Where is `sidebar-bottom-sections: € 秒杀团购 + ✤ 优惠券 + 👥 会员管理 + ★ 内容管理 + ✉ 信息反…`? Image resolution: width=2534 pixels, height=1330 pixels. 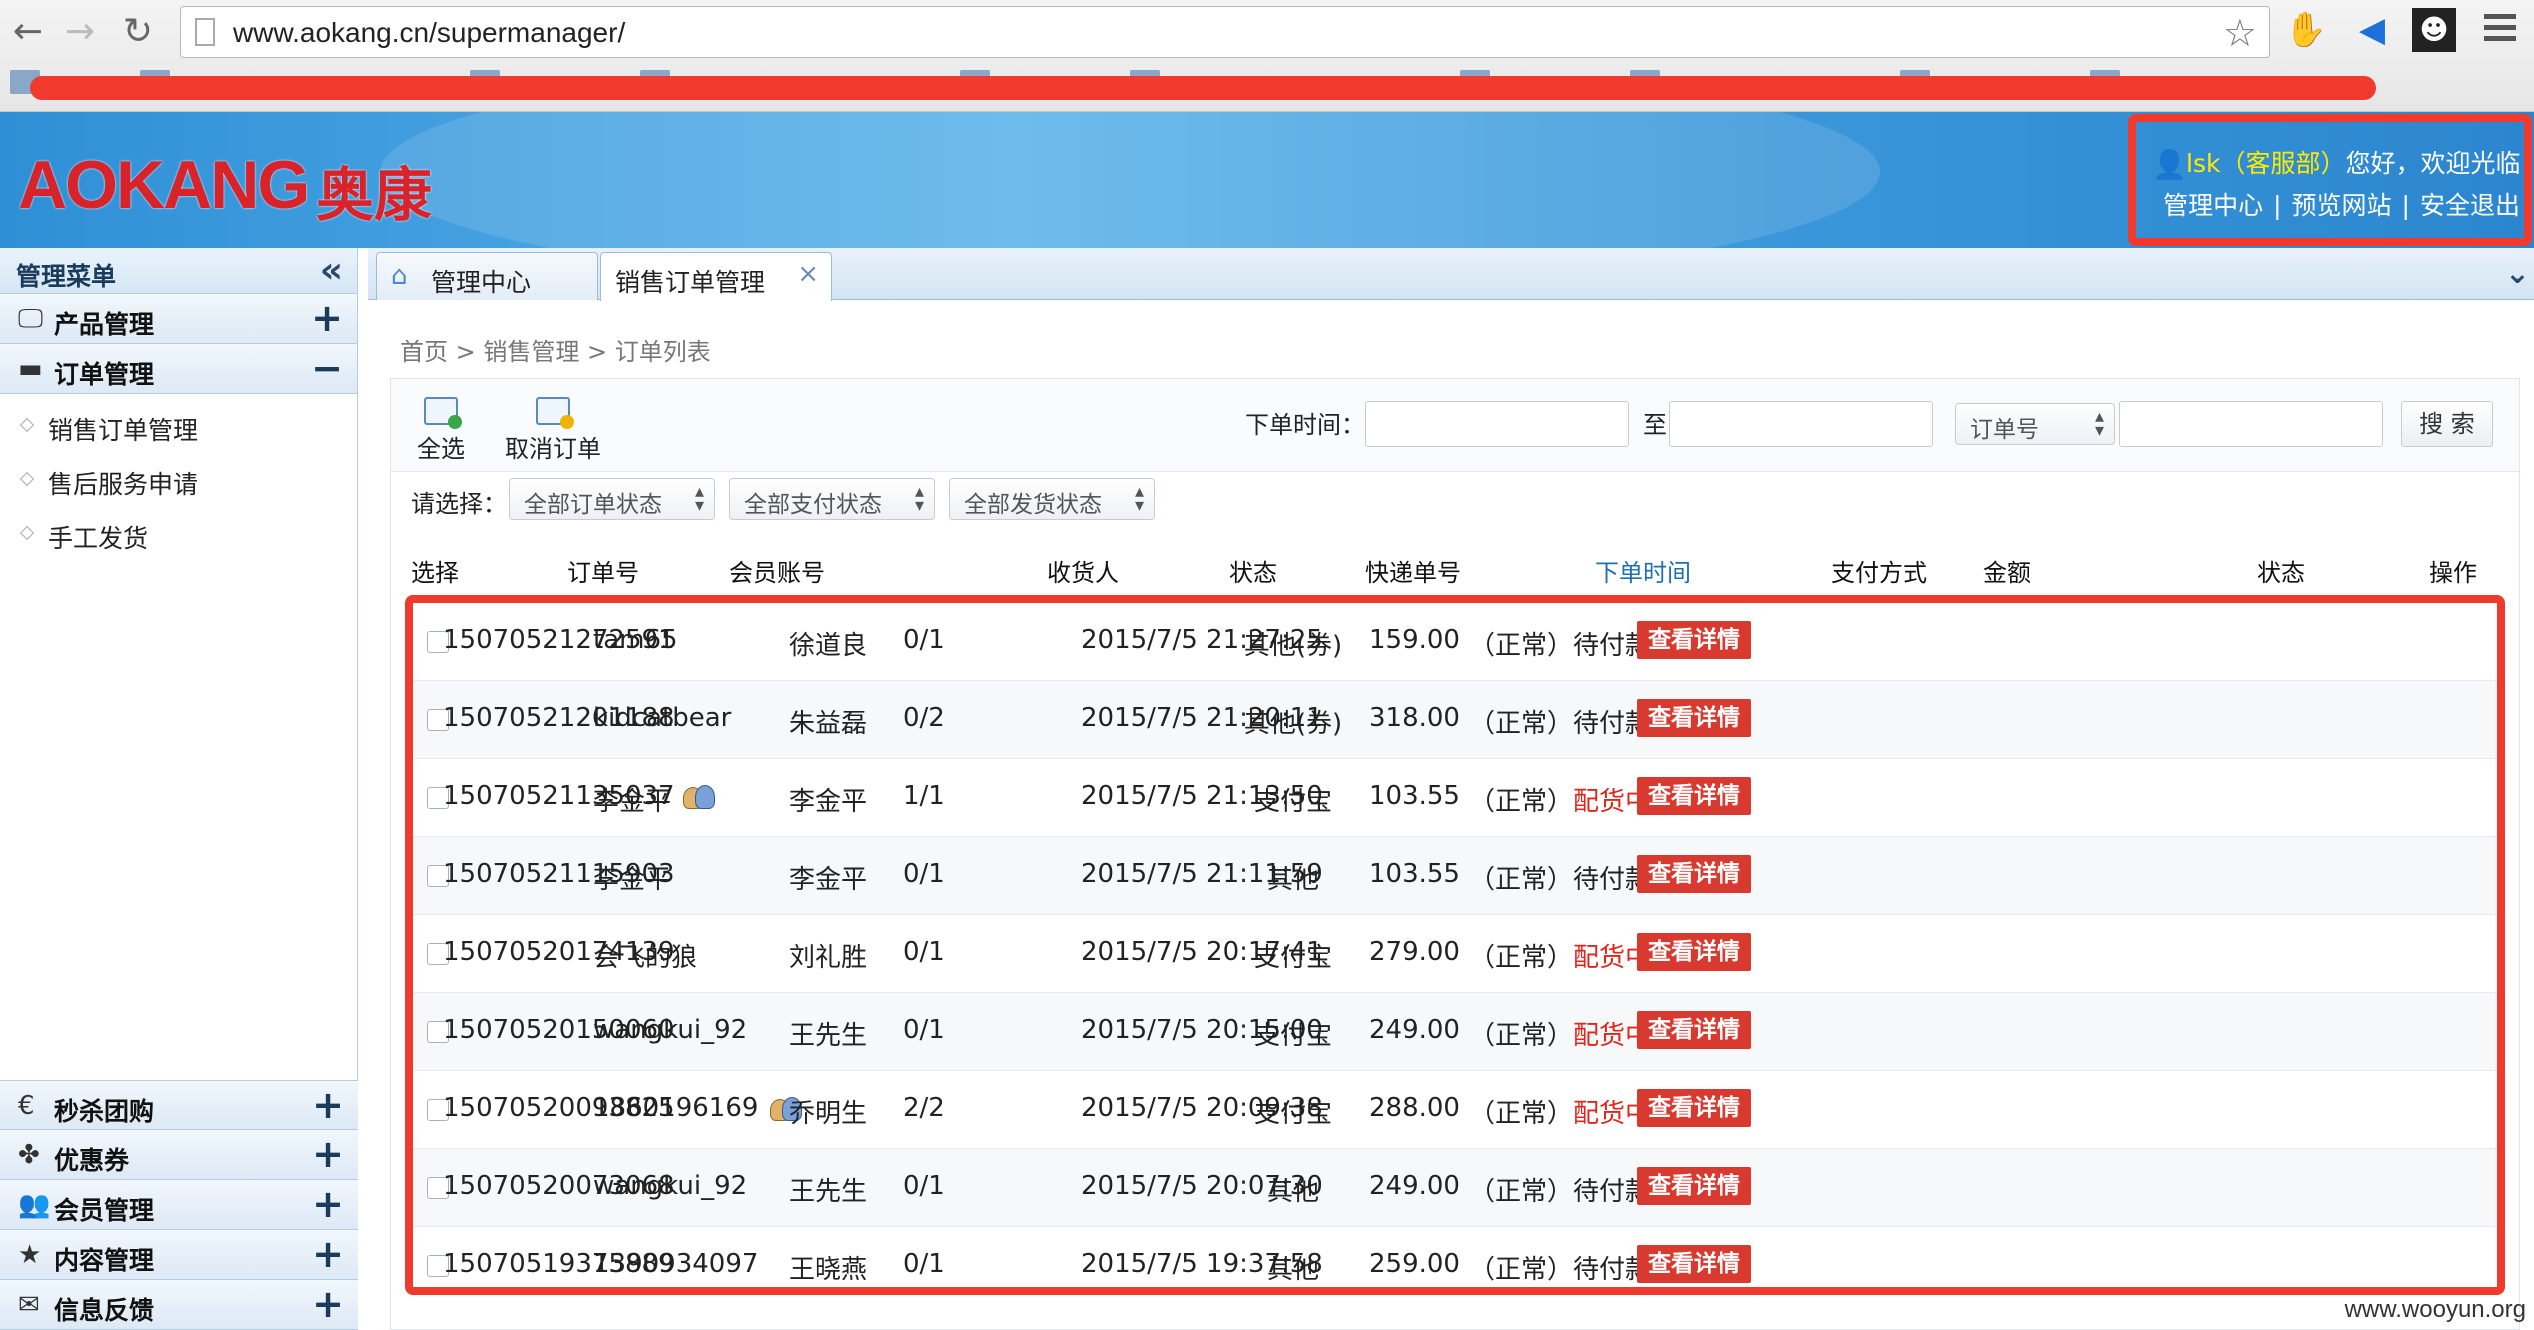 sidebar-bottom-sections: € 秒杀团购 + ✤ 优惠券 + 👥 会员管理 + ★ 内容管理 + ✉ 信息反… is located at coordinates (179, 1205).